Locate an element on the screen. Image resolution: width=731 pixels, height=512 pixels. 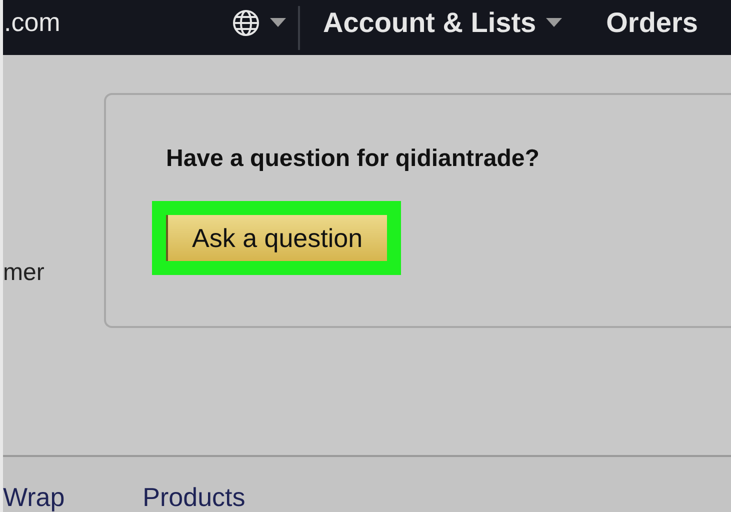
ask-question-button: Ask a question is located at coordinates (276, 238).